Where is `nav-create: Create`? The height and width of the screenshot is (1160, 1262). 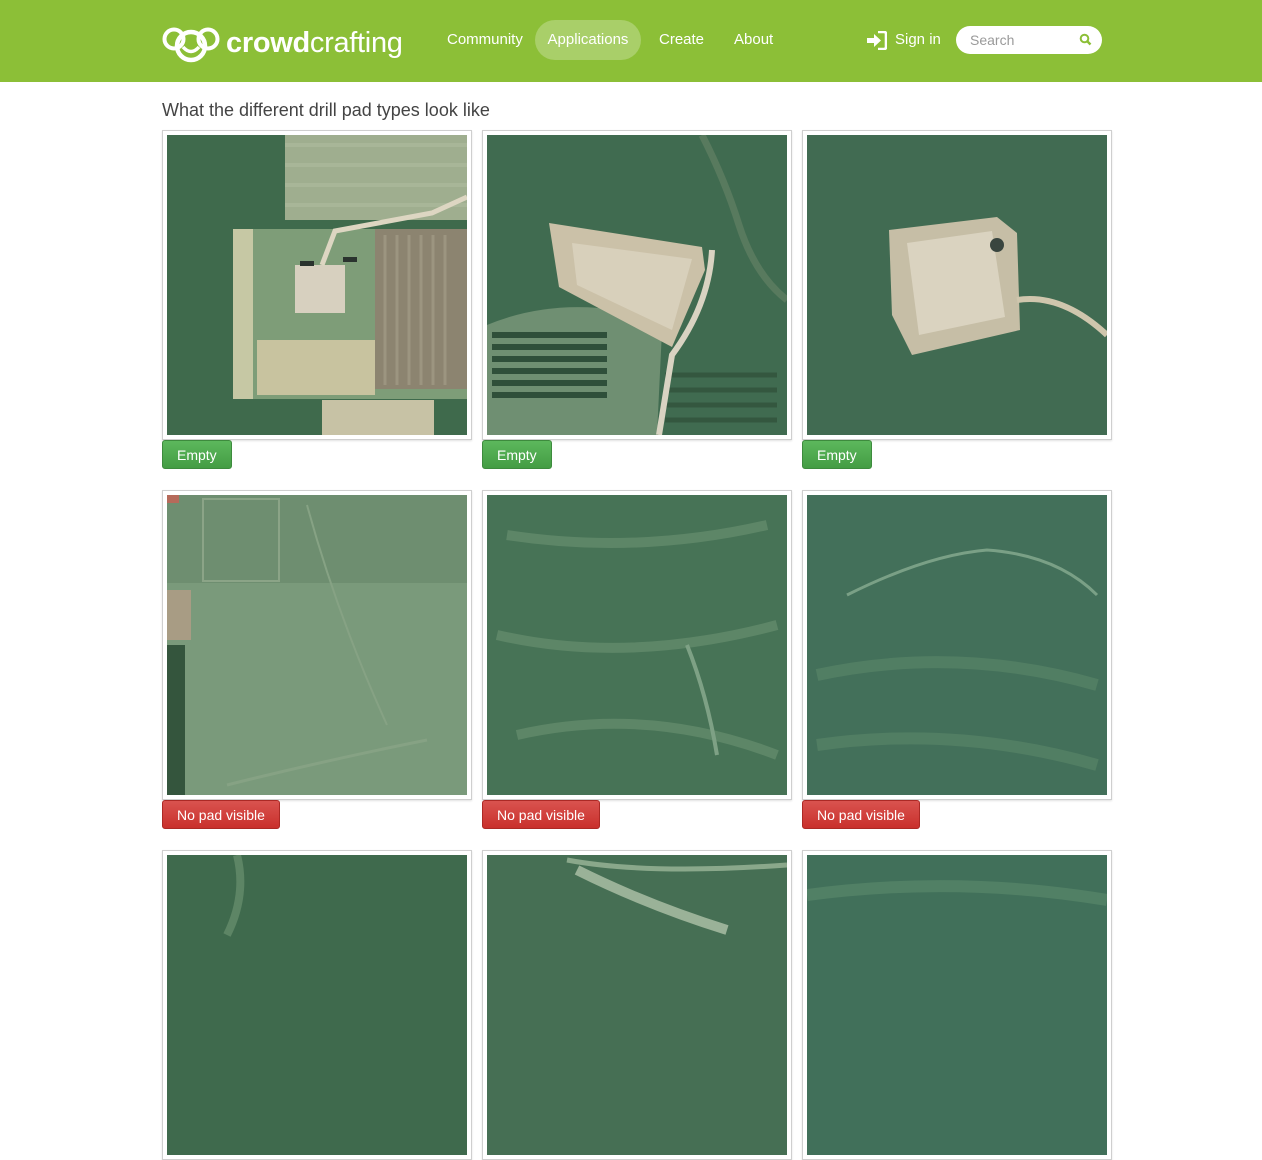
nav-create: Create is located at coordinates (681, 40).